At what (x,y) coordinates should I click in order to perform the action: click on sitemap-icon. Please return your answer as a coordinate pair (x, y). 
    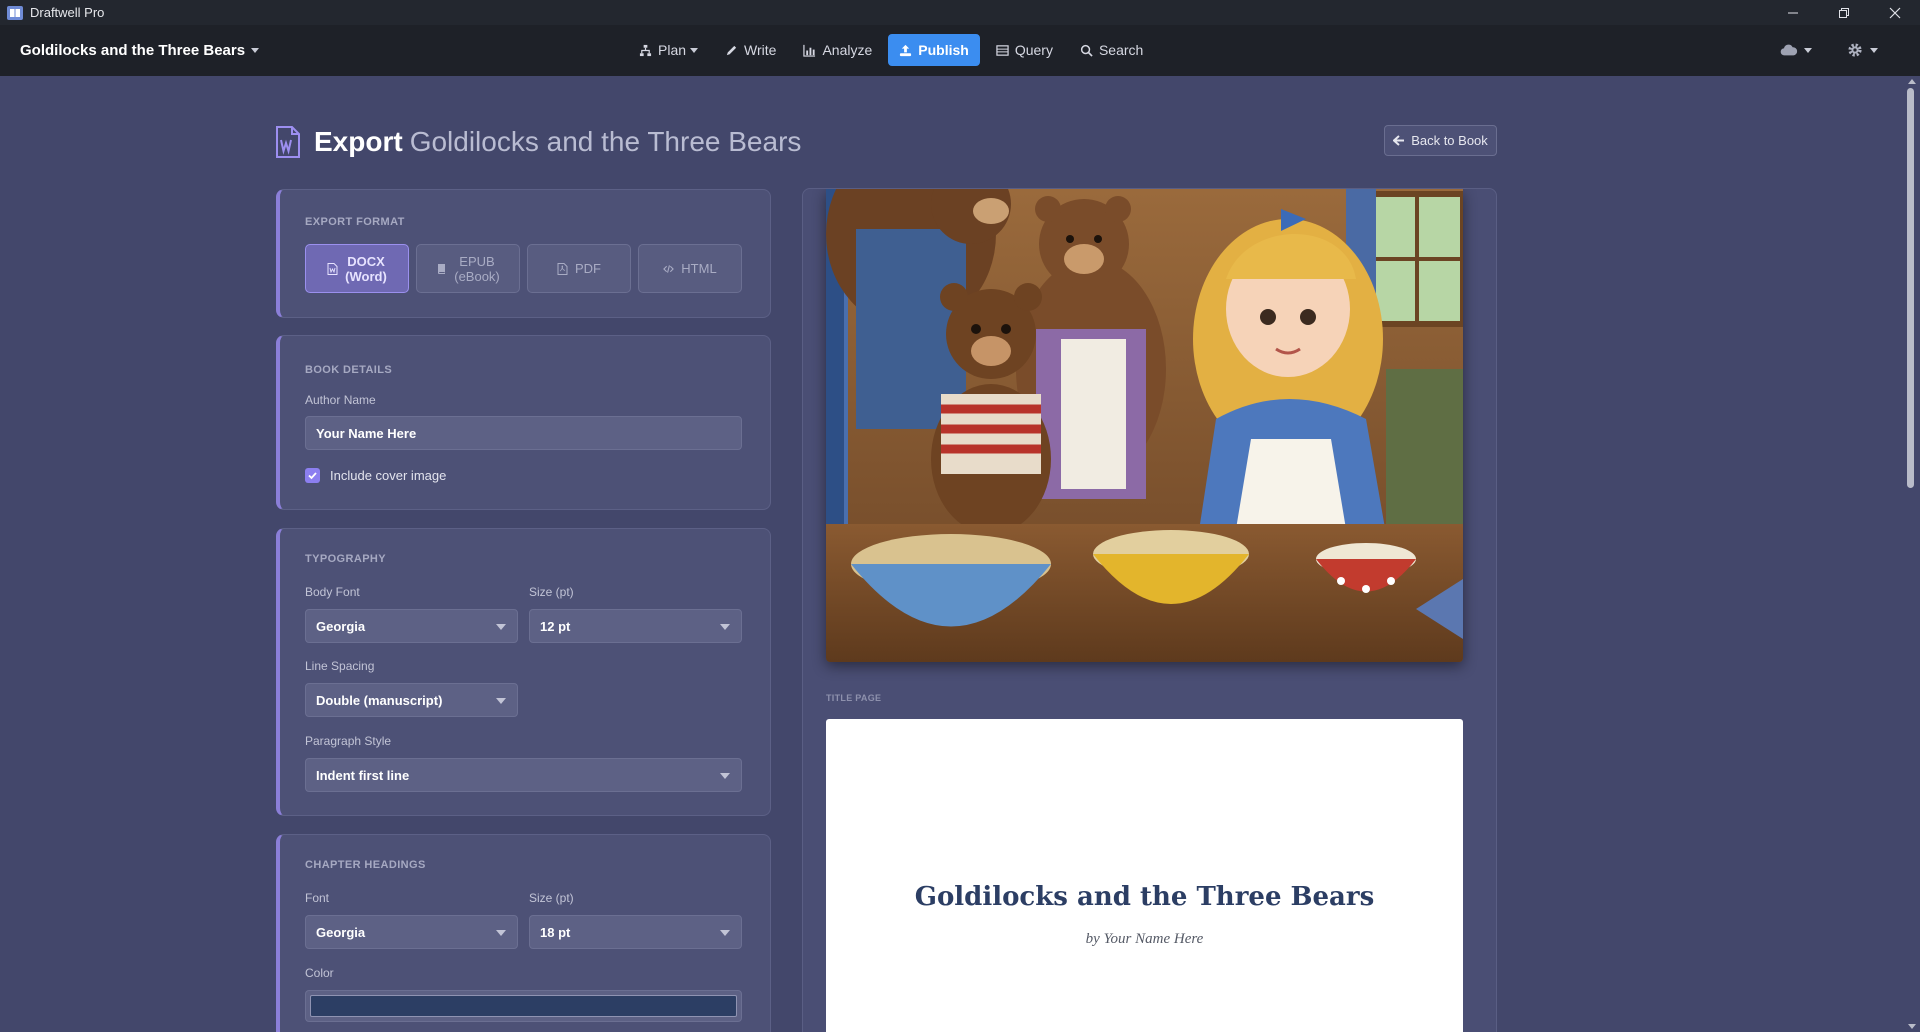
    Looking at the image, I should click on (645, 50).